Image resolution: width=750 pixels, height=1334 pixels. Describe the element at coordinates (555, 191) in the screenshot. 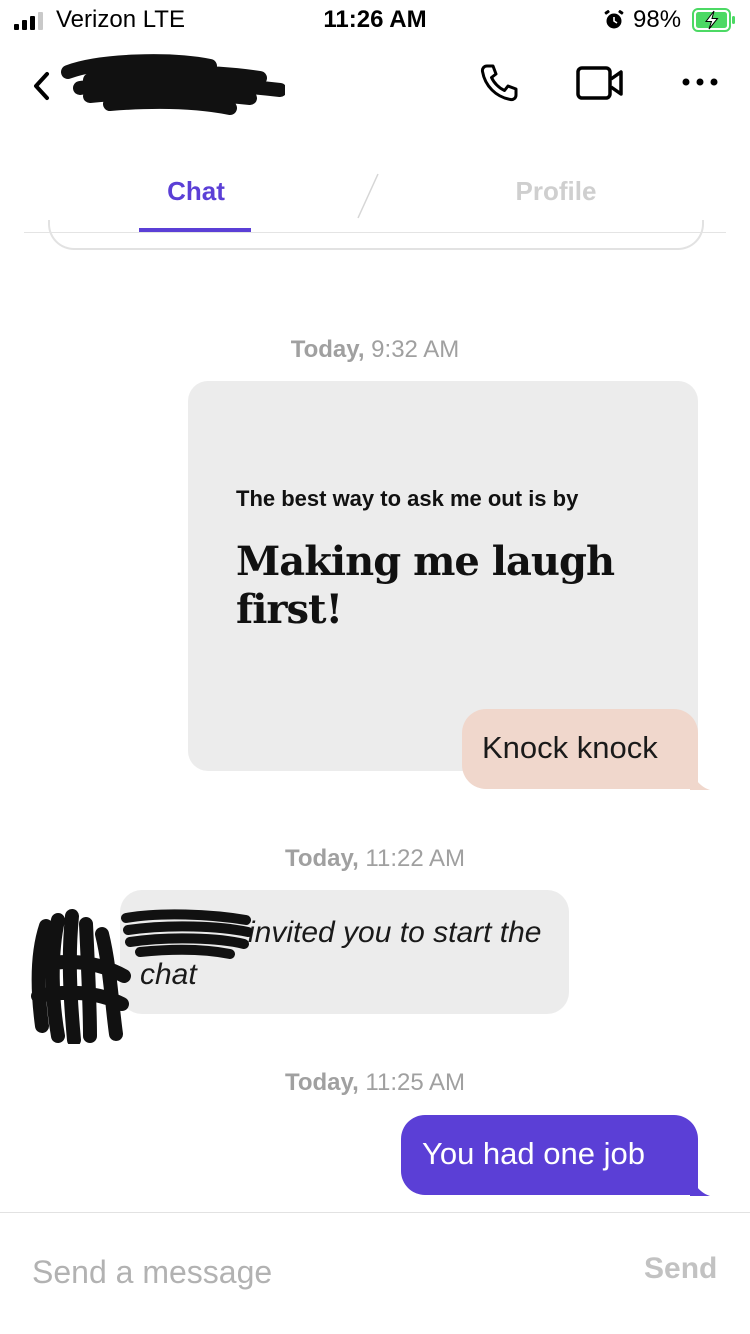

I see `tab-profile: Profile` at that location.